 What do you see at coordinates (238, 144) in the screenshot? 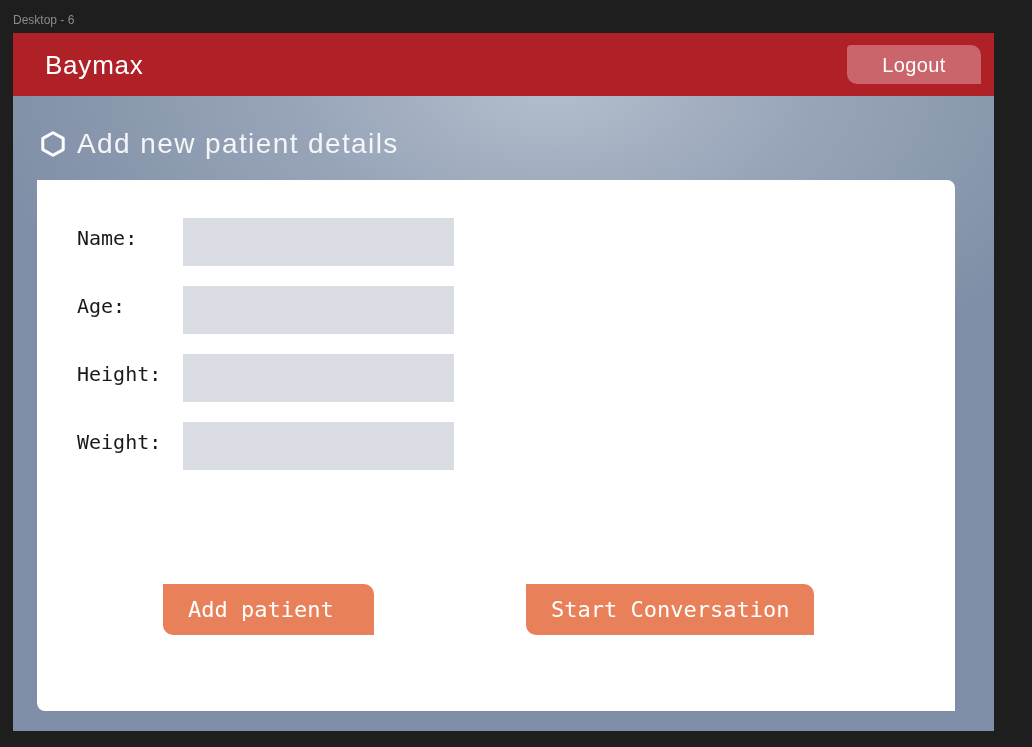
I see `page-title: Add new patient details` at bounding box center [238, 144].